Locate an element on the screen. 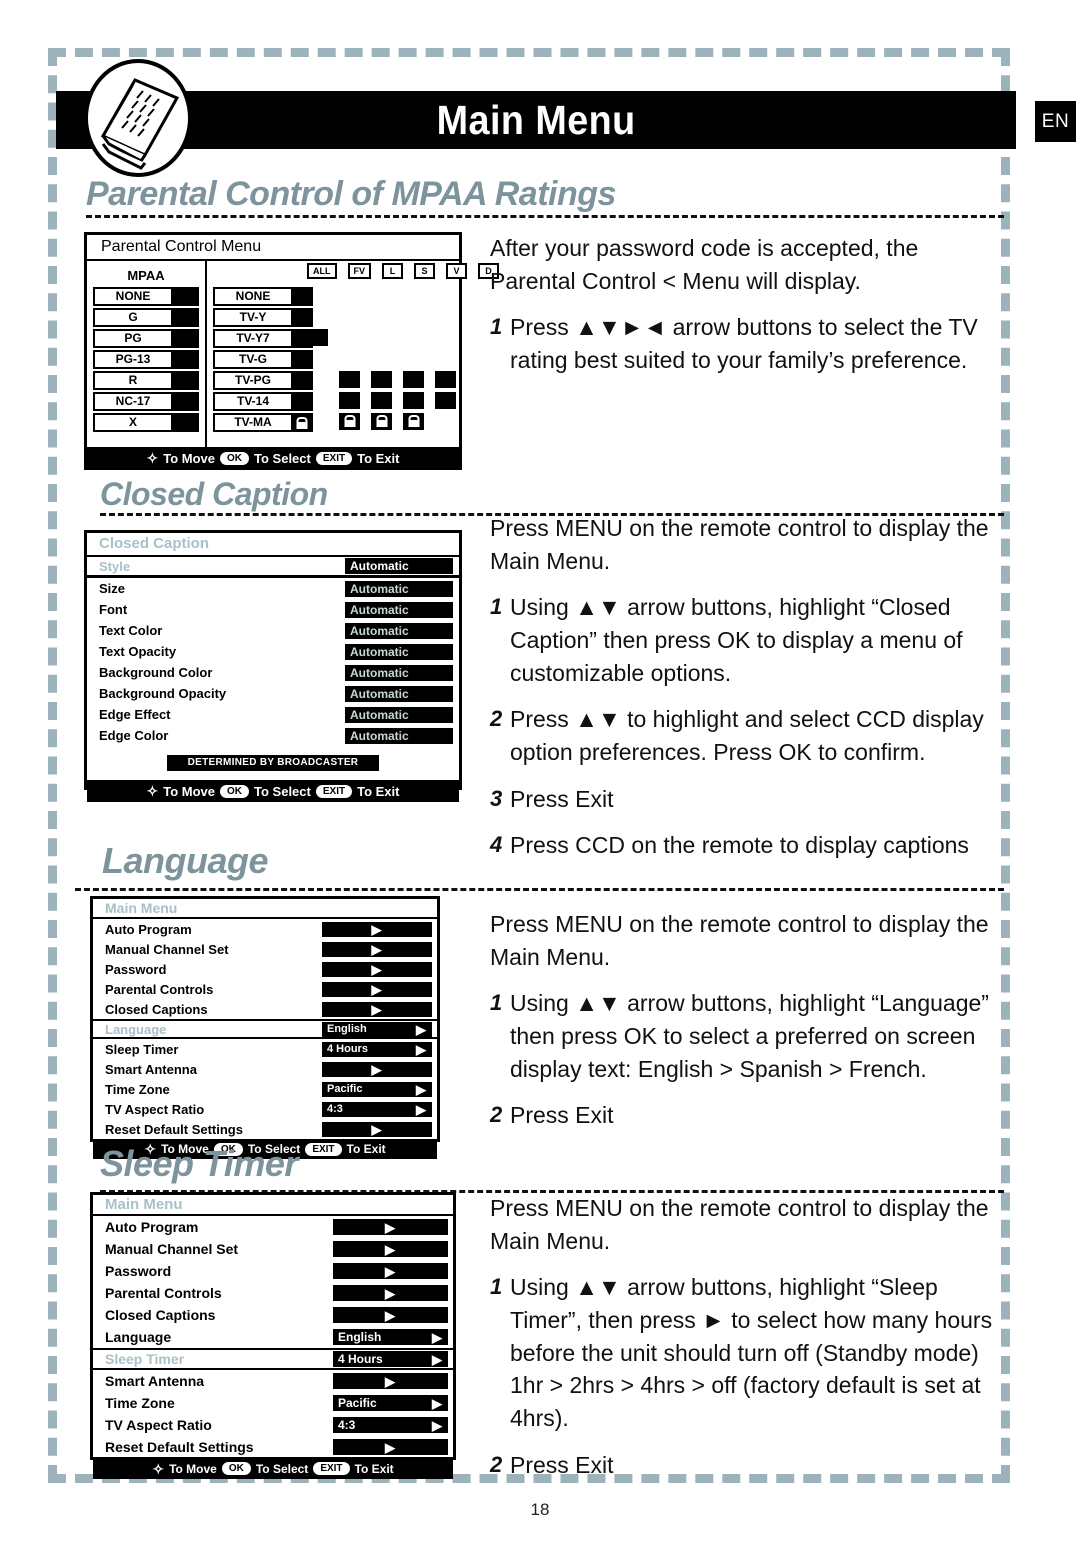  tv-rating-row: TV-PG is located at coordinates (263, 380).